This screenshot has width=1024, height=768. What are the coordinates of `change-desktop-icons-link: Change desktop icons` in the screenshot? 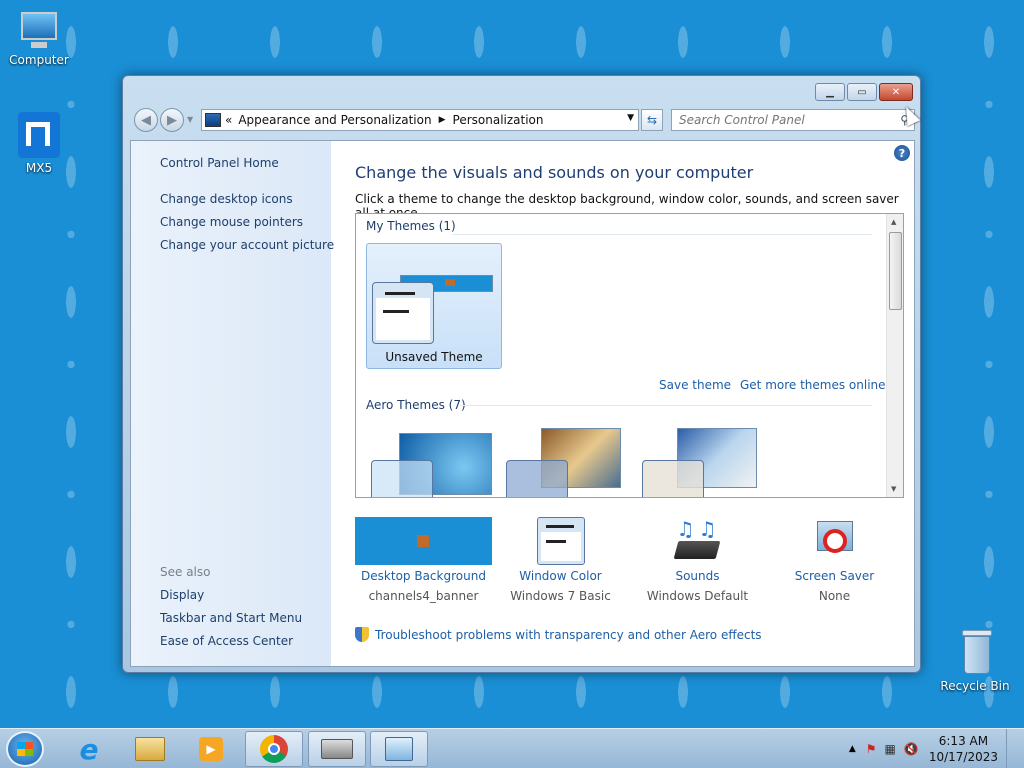 It's located at (226, 199).